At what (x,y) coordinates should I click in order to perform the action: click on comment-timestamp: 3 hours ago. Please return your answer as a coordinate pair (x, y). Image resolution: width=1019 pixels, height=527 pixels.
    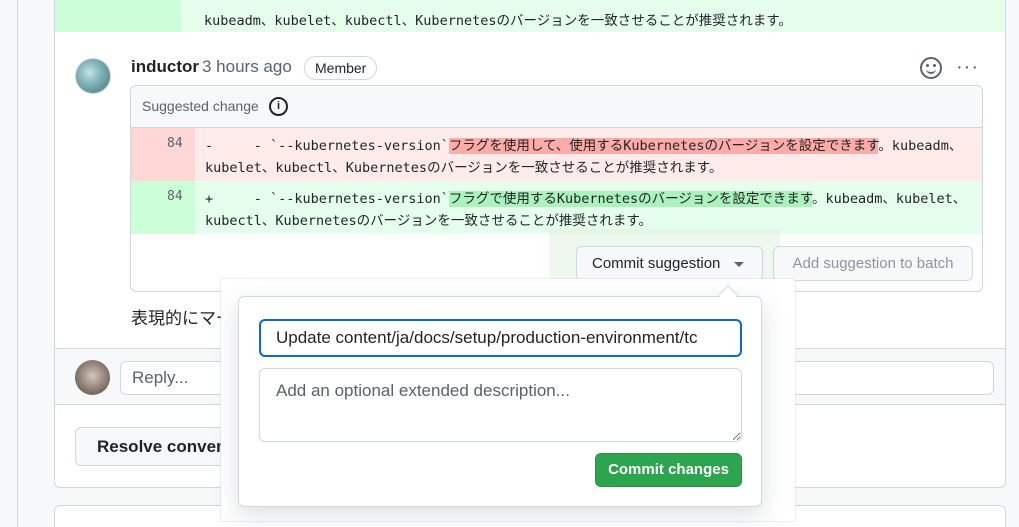
    Looking at the image, I should click on (247, 67).